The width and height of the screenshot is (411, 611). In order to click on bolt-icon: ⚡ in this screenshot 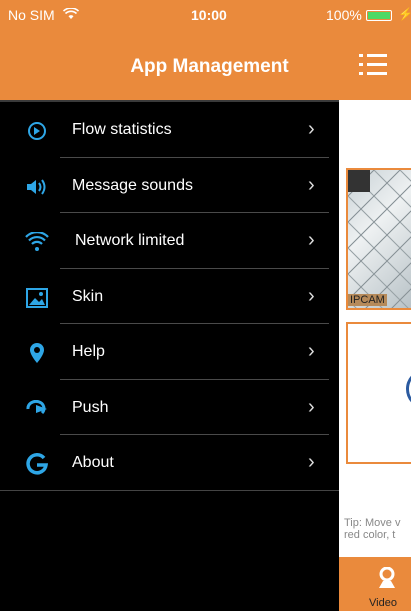, I will do `click(404, 14)`.